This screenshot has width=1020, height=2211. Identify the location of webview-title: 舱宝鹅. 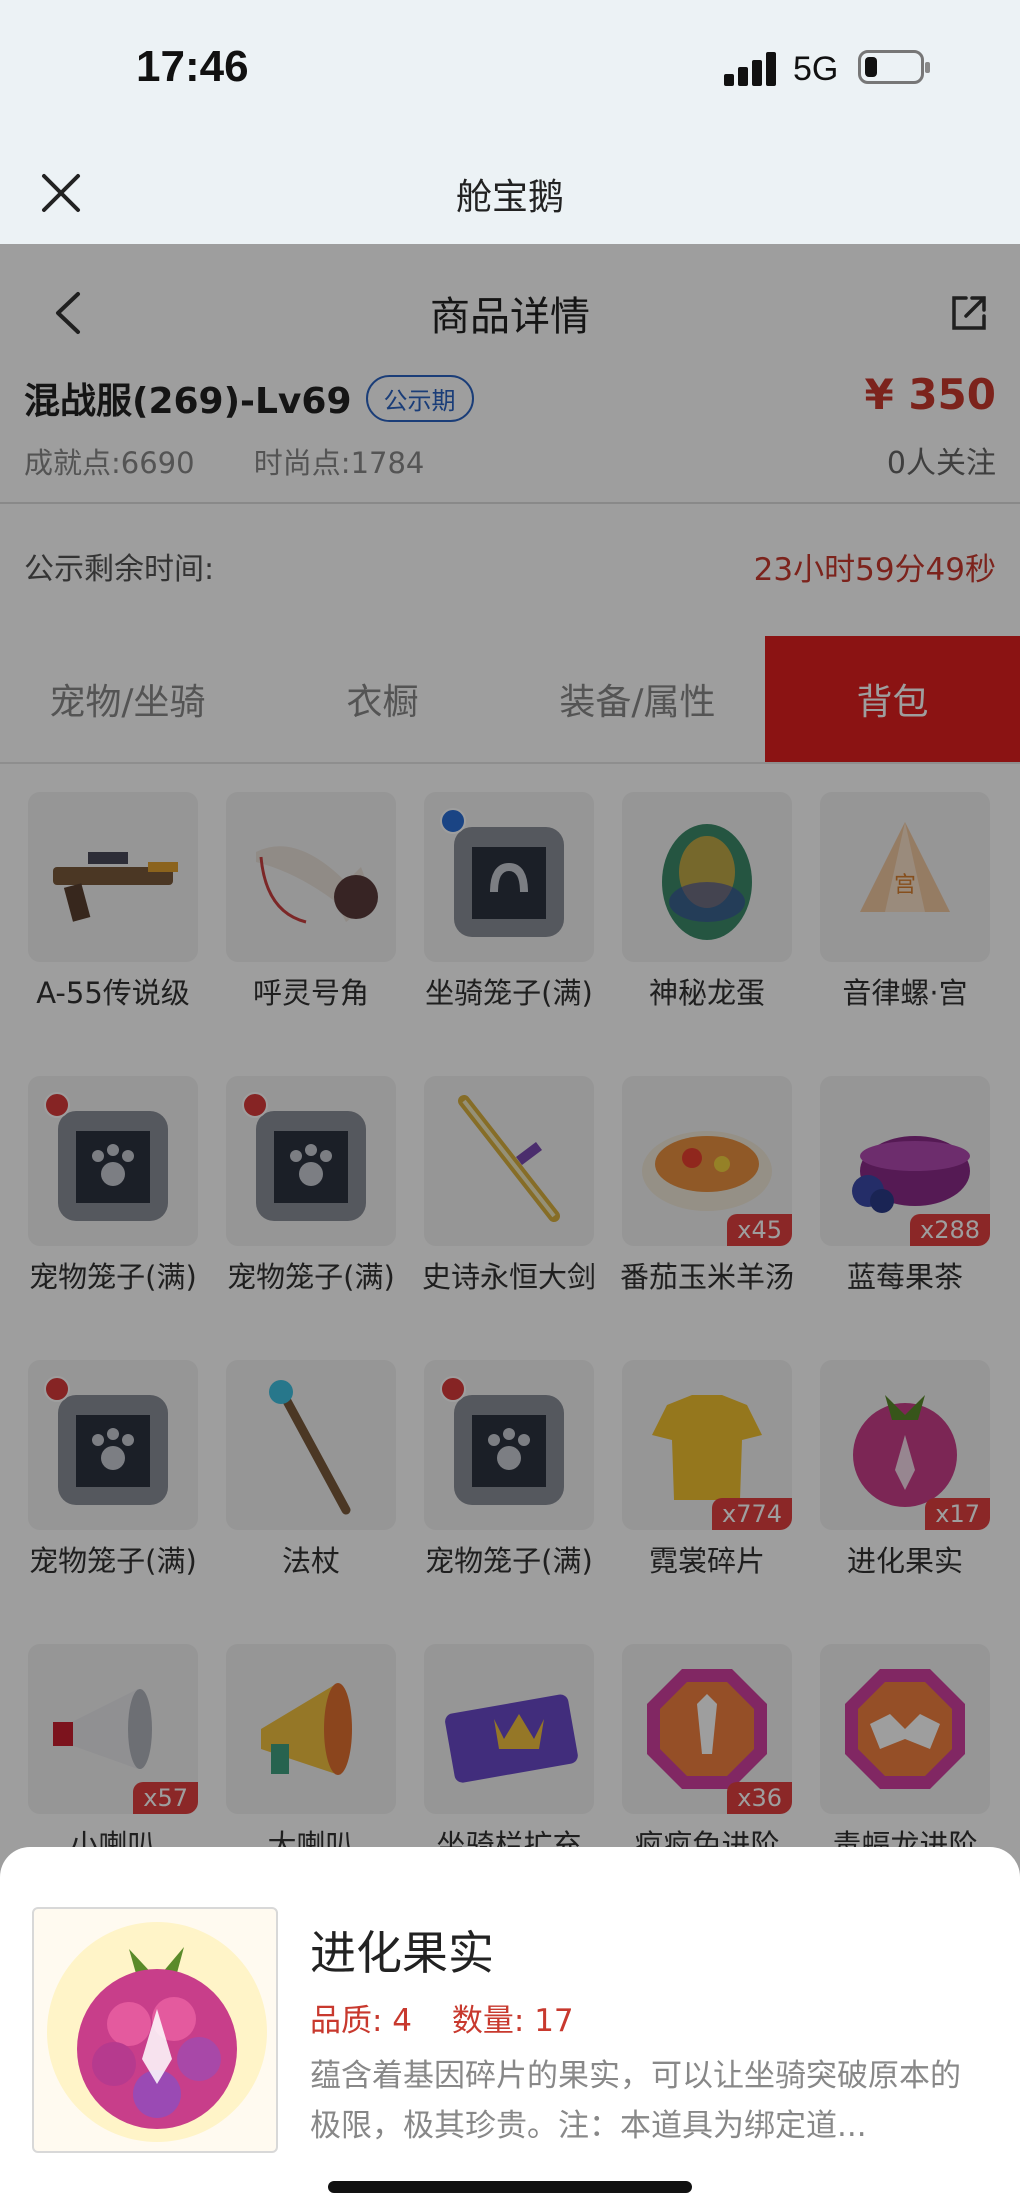
(509, 197).